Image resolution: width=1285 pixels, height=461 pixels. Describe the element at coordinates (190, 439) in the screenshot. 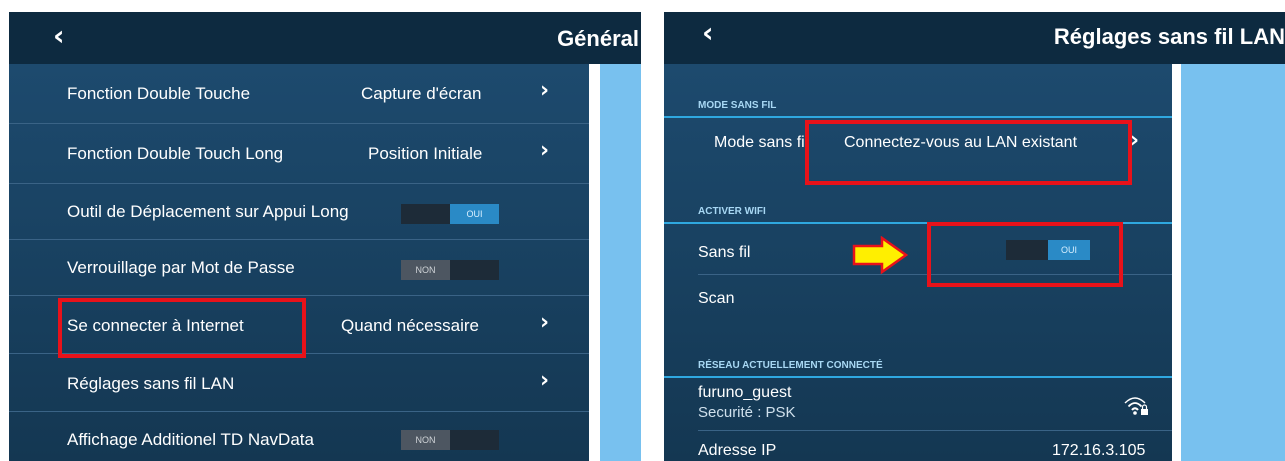

I see `setting-label: Affichage Additionel TD NavData` at that location.